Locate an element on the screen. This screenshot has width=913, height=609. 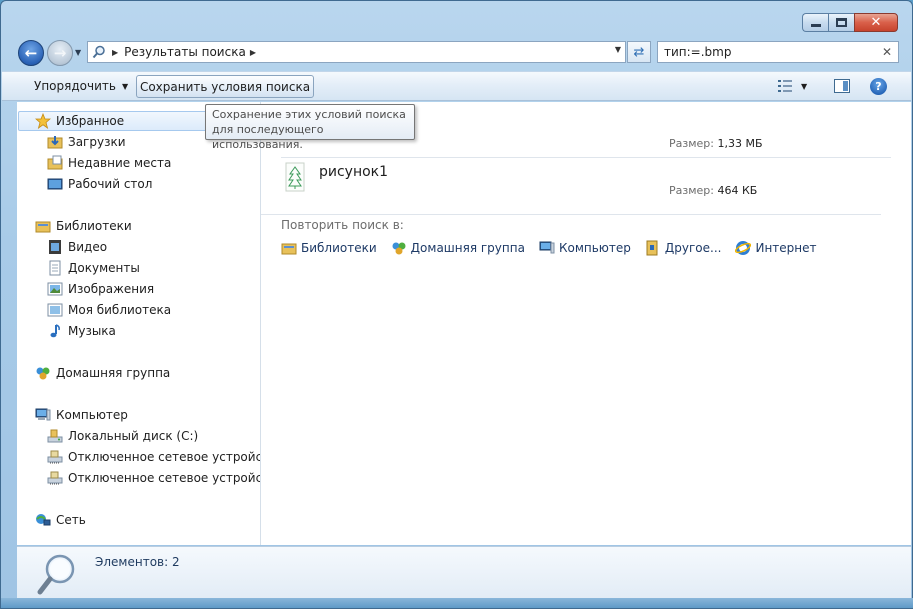
refresh-button: ⇄ is located at coordinates (639, 52).